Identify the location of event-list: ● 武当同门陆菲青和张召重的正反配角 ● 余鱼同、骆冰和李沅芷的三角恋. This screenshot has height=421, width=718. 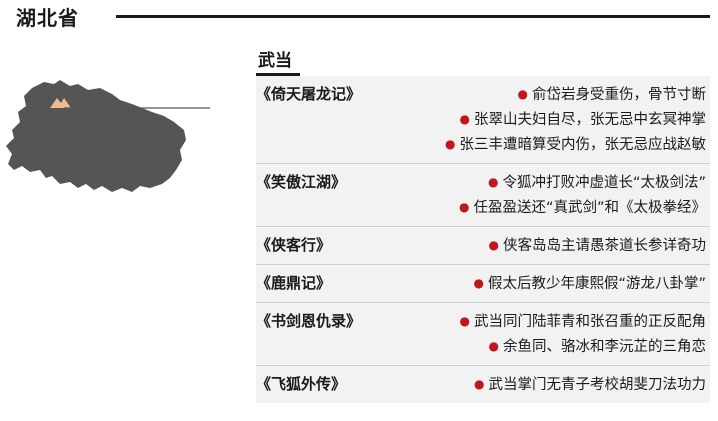
(583, 334).